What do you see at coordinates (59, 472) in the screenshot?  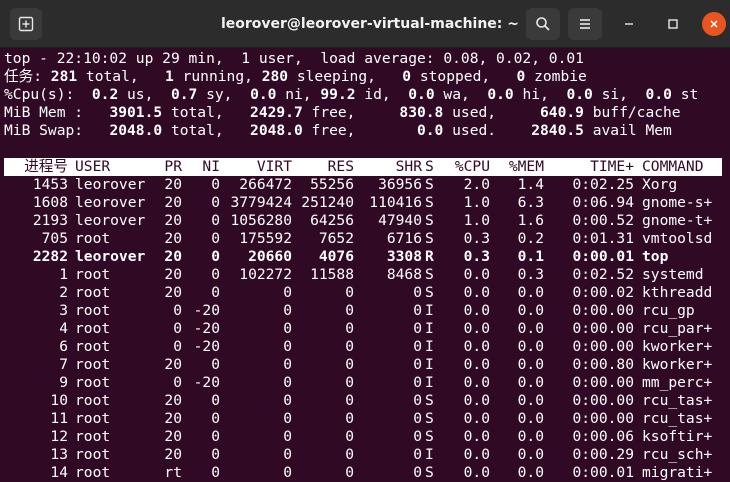 I see `cell-pid: 14` at bounding box center [59, 472].